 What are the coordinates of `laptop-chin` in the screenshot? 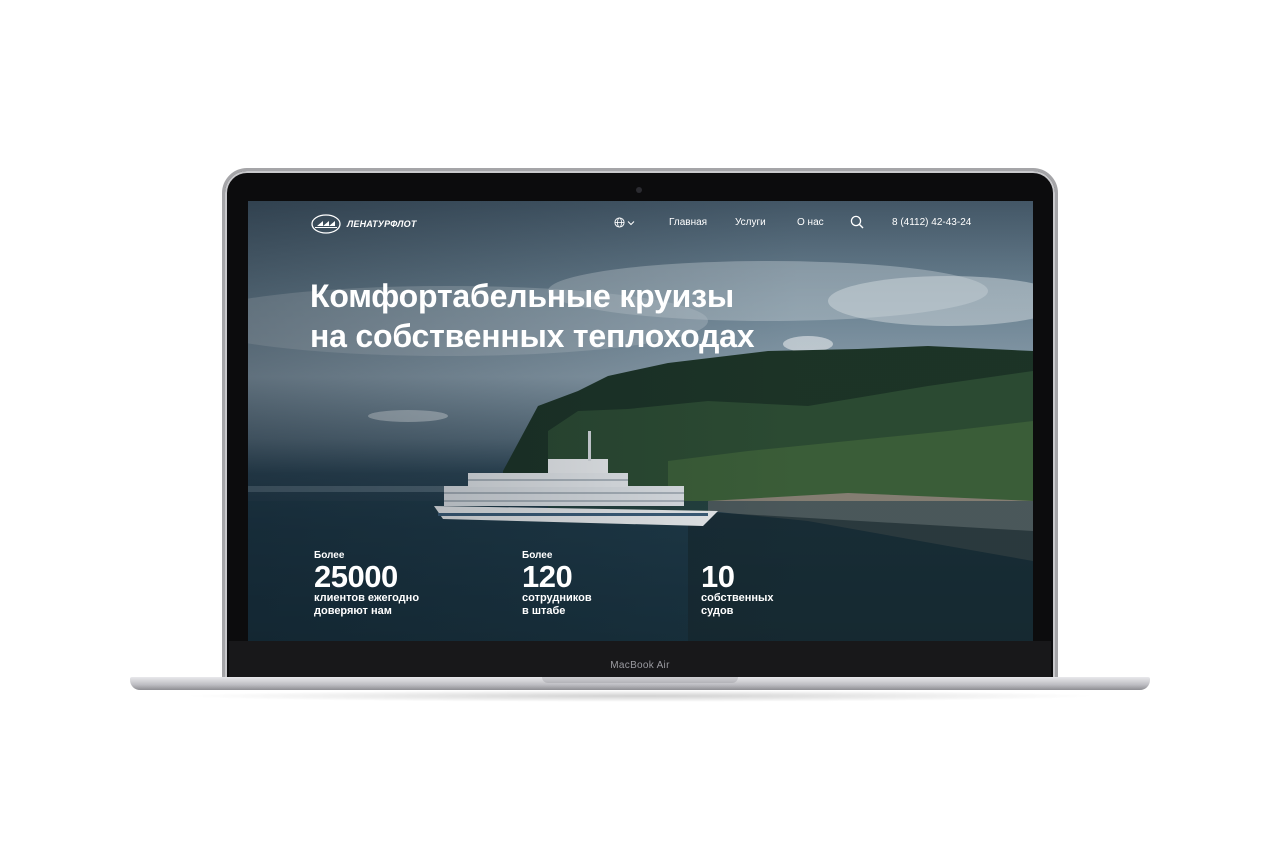 It's located at (640, 659).